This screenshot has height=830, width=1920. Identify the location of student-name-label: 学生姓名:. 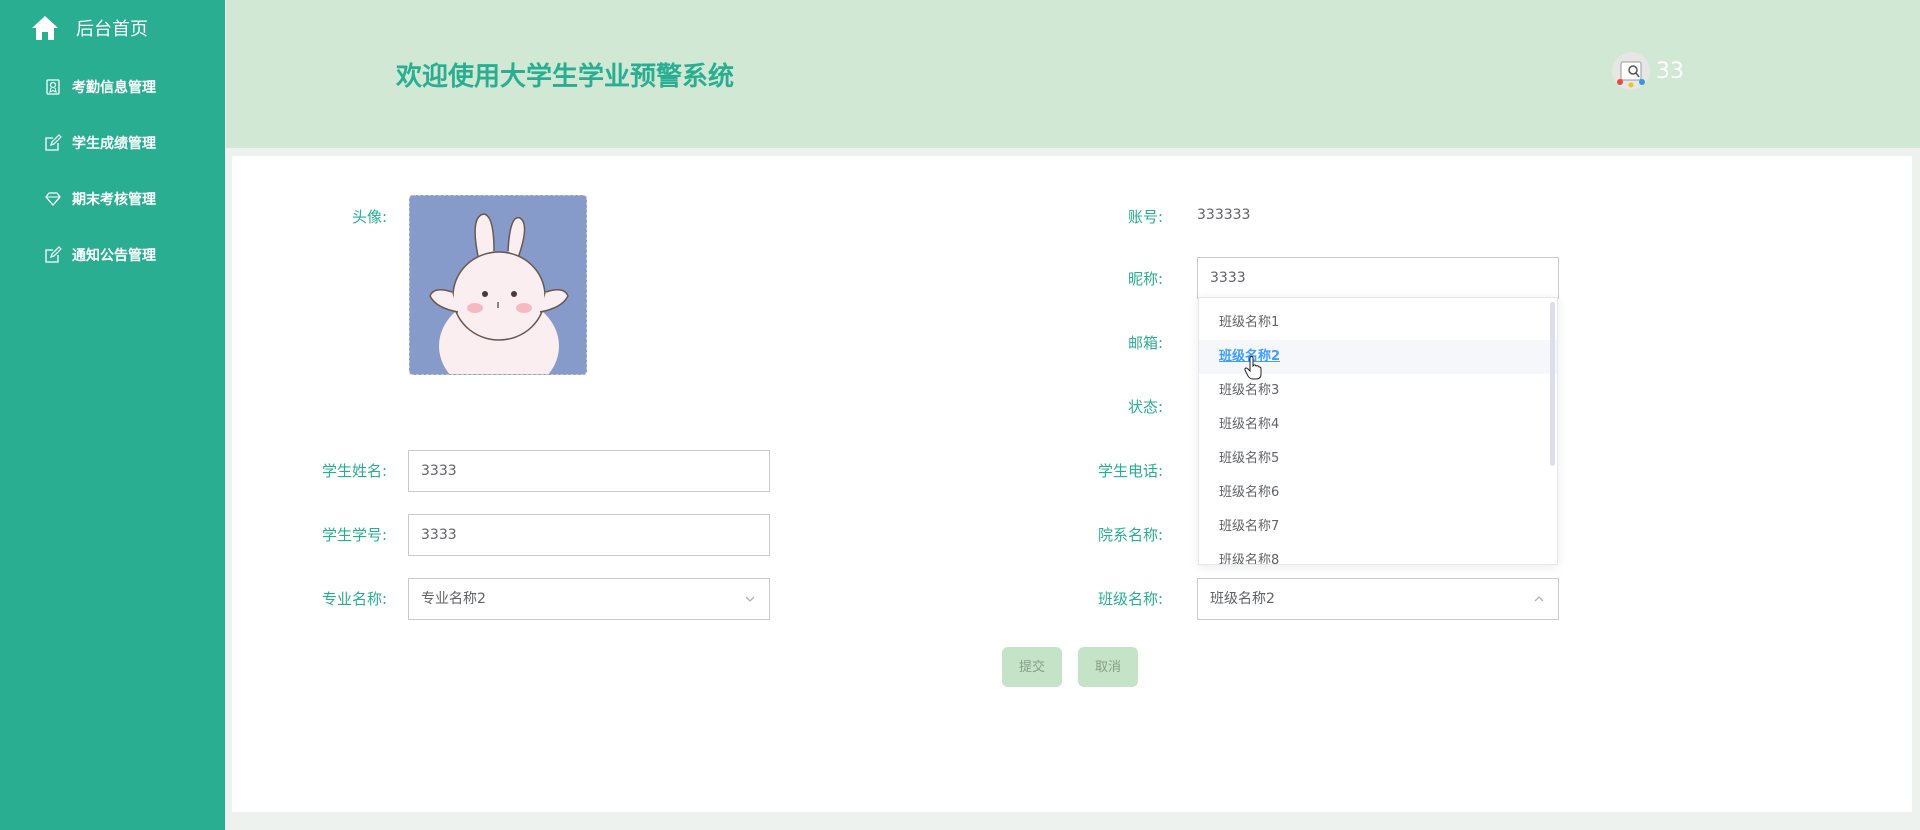
(354, 471).